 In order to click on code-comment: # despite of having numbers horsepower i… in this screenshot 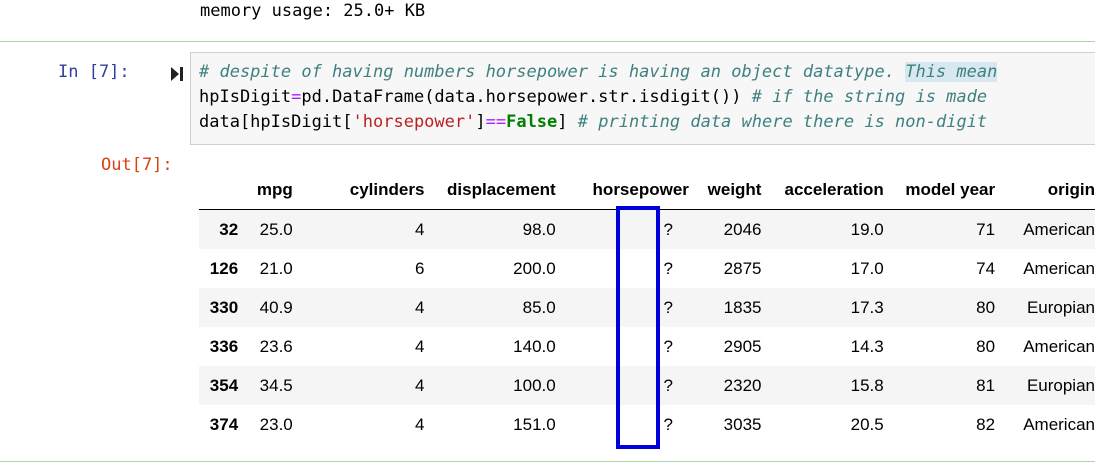, I will do `click(552, 72)`.